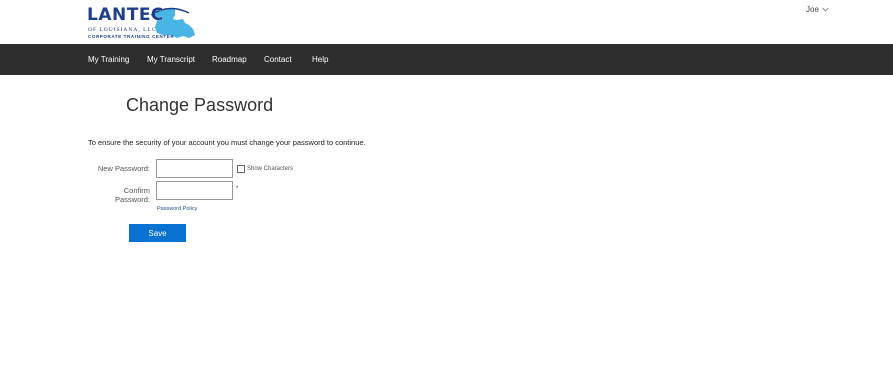 This screenshot has height=389, width=893. I want to click on save-button: Save, so click(157, 233).